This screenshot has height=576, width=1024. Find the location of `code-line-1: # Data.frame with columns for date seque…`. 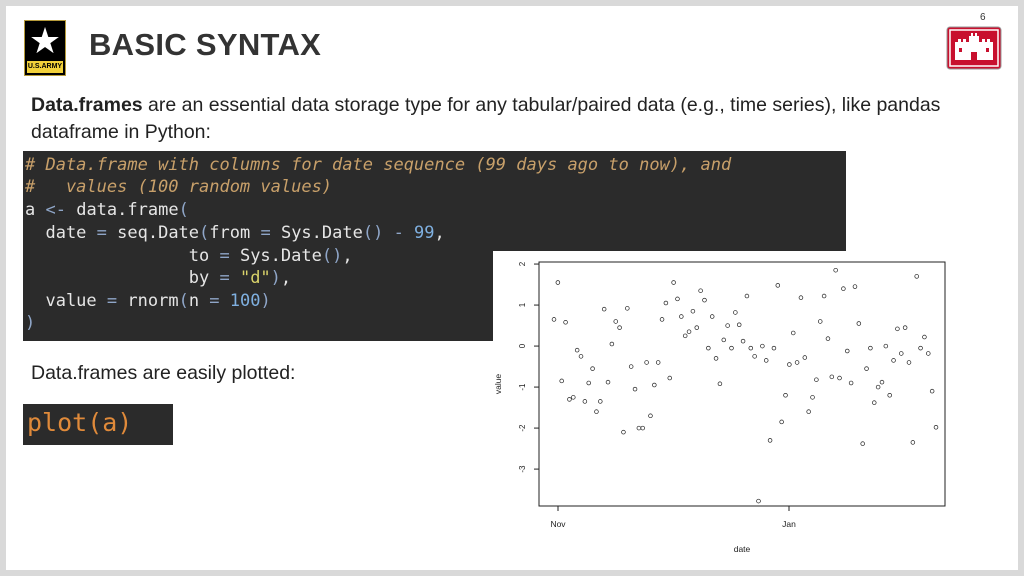

code-line-1: # Data.frame with columns for date seque… is located at coordinates (378, 165).